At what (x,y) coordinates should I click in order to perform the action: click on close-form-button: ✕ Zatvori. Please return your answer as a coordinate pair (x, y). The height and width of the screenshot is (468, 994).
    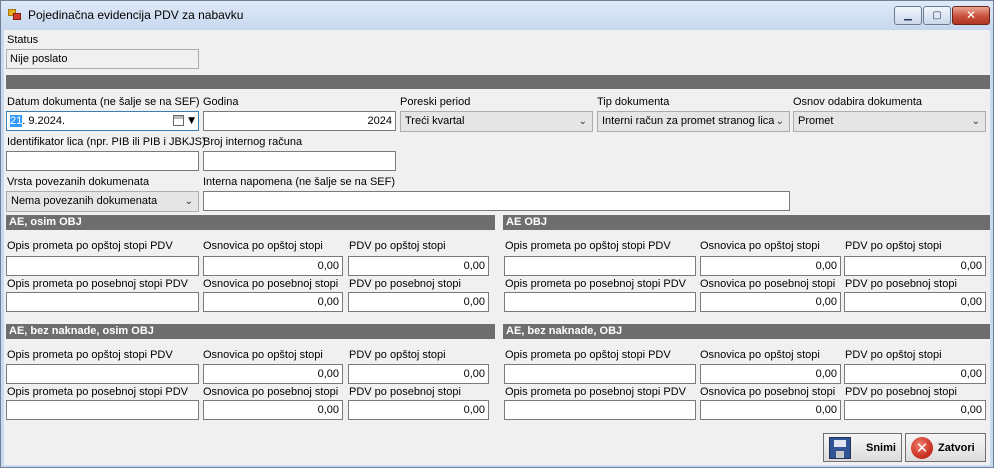
    Looking at the image, I should click on (945, 447).